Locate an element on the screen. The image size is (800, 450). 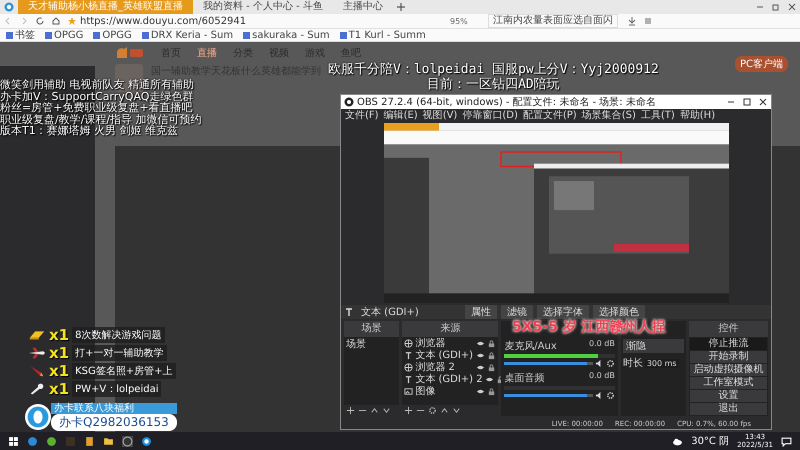
menu-item: 文件(F) is located at coordinates (362, 115).